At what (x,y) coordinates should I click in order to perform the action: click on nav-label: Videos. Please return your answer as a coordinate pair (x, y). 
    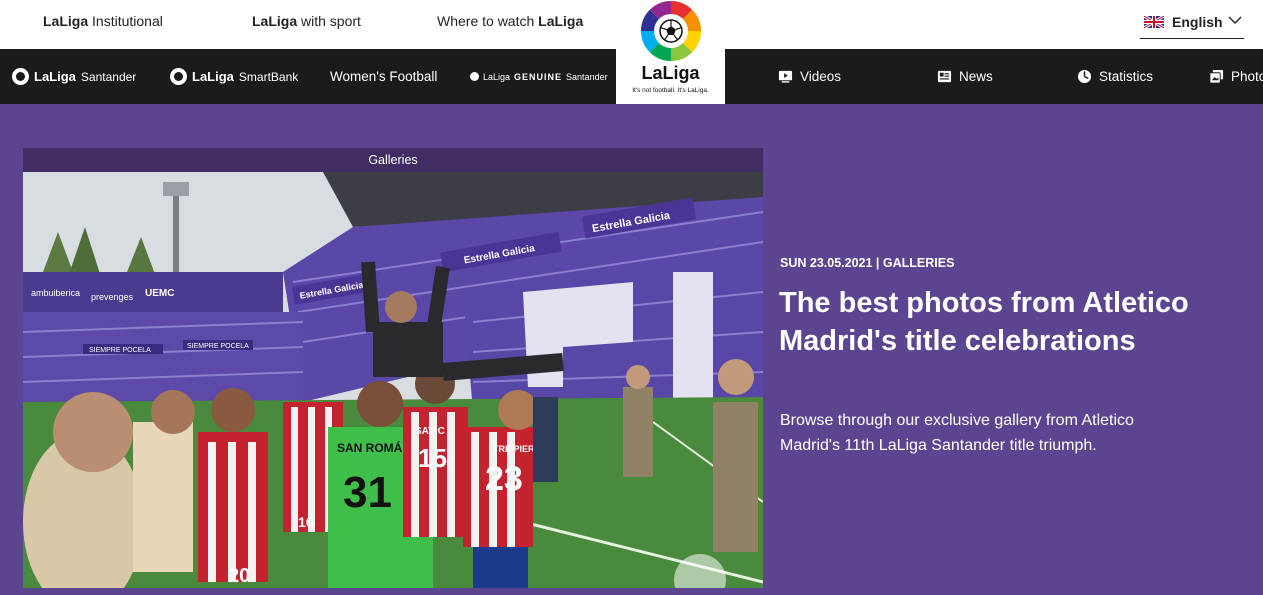
    Looking at the image, I should click on (821, 76).